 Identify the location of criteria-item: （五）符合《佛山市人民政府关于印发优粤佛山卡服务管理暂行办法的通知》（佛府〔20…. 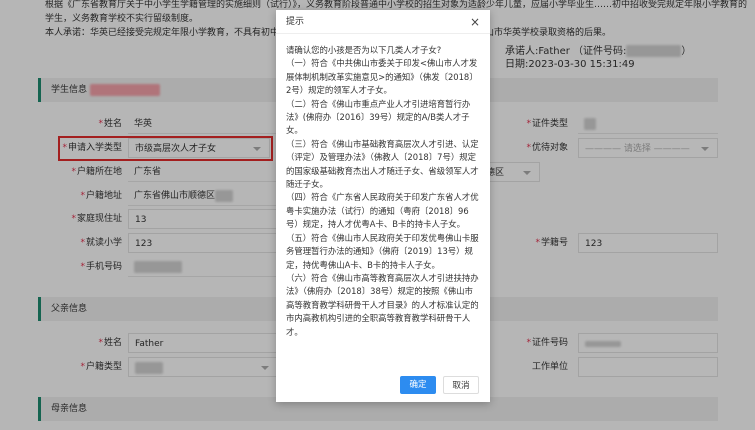
(382, 251).